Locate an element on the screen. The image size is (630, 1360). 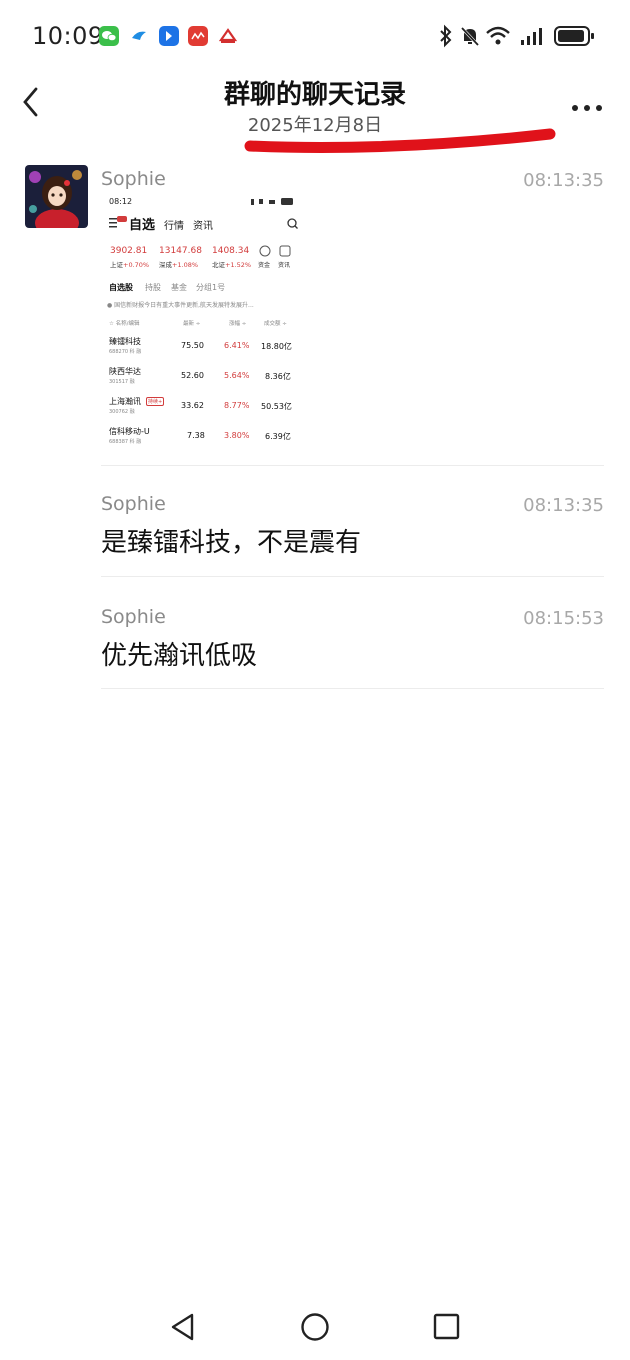
nav-recents-icon is located at coordinates (447, 1327).